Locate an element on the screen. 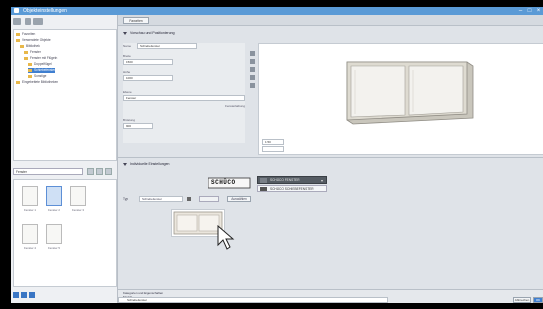 The width and height of the screenshot is (543, 309). tree-item: Doppelflügel is located at coordinates (40, 64).